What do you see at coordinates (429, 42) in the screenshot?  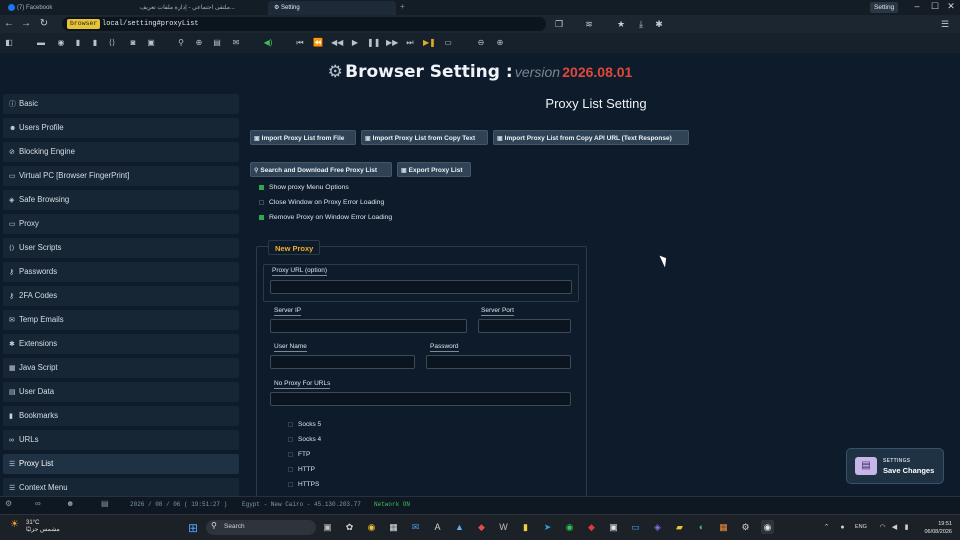 I see `next-track-icon: ▶❚` at bounding box center [429, 42].